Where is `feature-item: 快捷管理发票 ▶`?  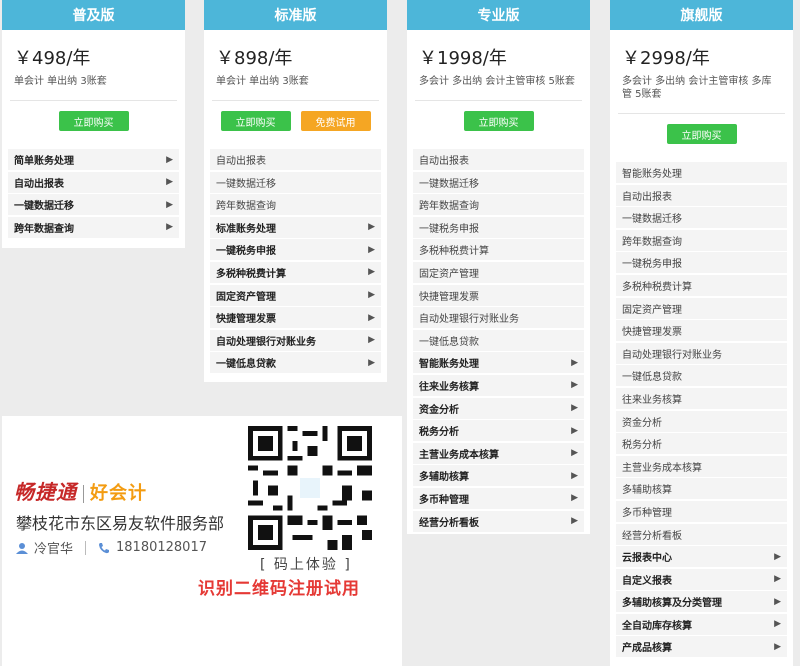
feature-item: 快捷管理发票 ▶ is located at coordinates (295, 318).